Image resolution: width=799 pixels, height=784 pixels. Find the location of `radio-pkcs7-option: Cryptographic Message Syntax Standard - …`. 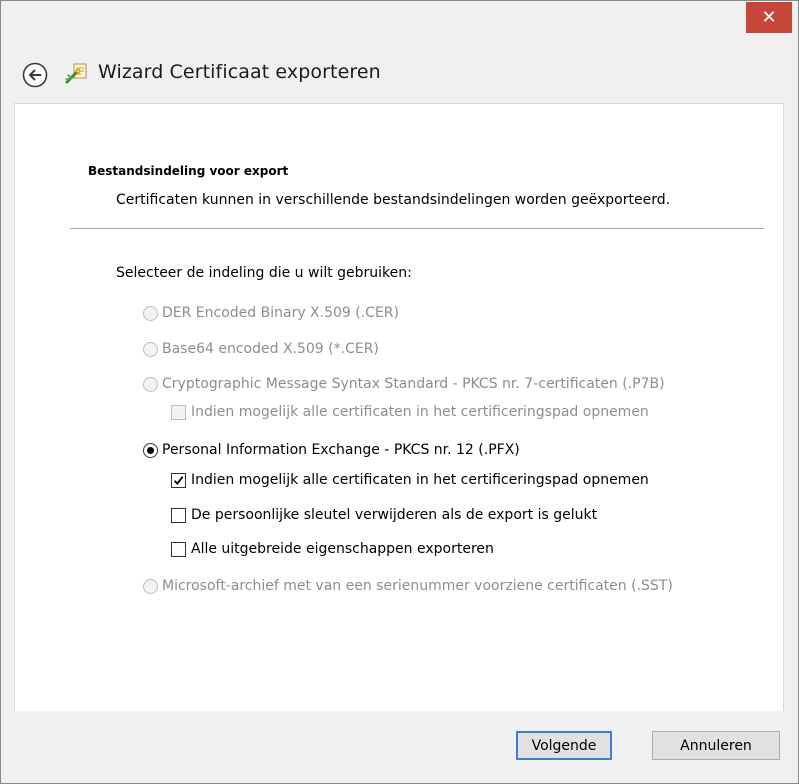

radio-pkcs7-option: Cryptographic Message Syntax Standard - … is located at coordinates (404, 384).